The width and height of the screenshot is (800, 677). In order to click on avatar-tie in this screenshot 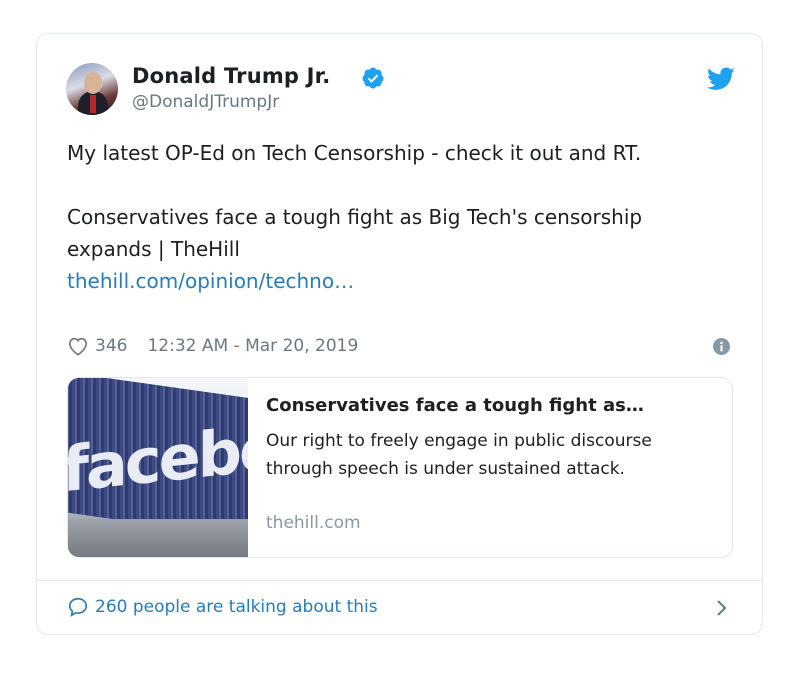, I will do `click(93, 104)`.